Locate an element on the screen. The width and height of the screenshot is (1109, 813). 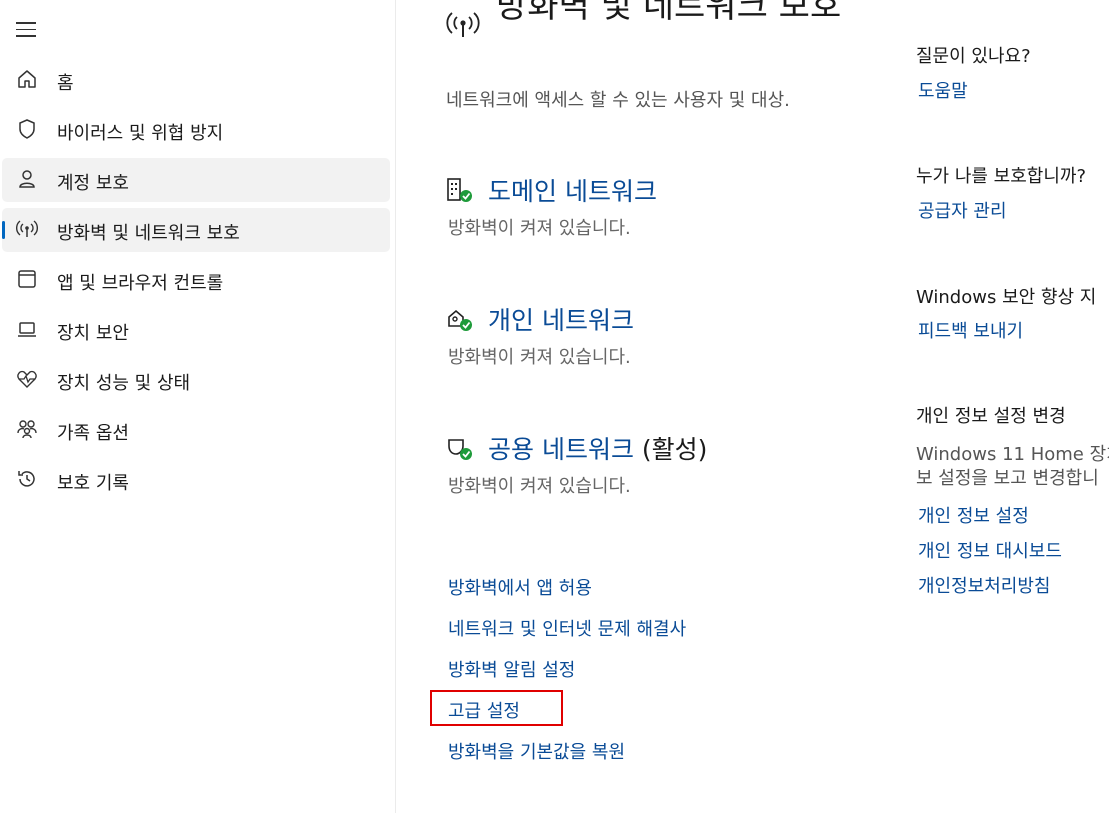
sidebar-item-label: 가족 옵션 is located at coordinates (93, 433).